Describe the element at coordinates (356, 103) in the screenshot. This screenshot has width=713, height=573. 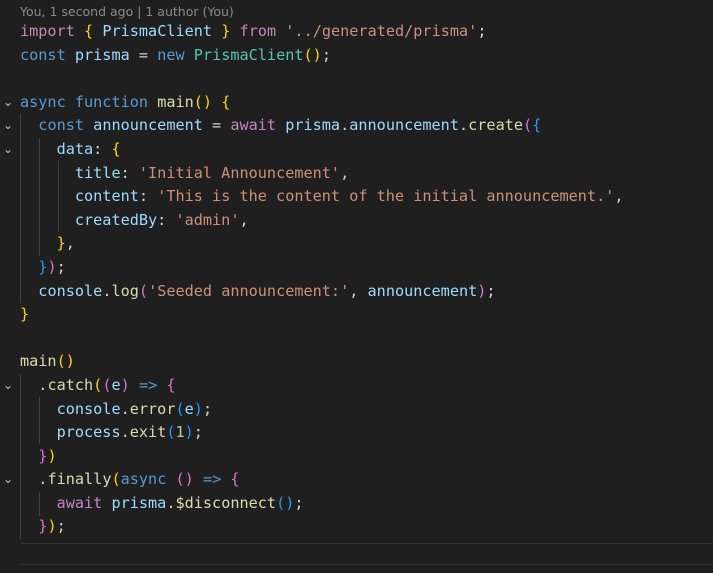
I see `code-line-4: ⌄ async function main() {` at that location.